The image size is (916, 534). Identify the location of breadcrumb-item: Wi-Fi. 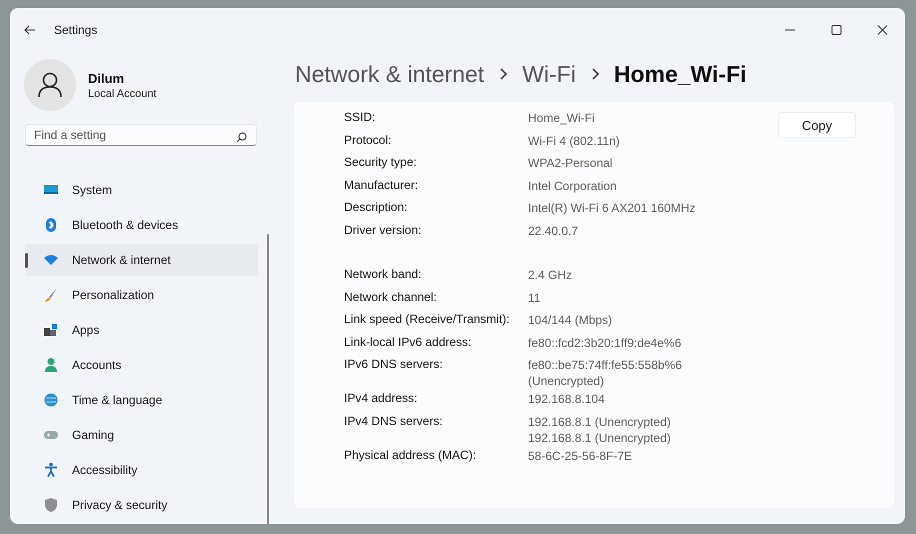
(549, 74).